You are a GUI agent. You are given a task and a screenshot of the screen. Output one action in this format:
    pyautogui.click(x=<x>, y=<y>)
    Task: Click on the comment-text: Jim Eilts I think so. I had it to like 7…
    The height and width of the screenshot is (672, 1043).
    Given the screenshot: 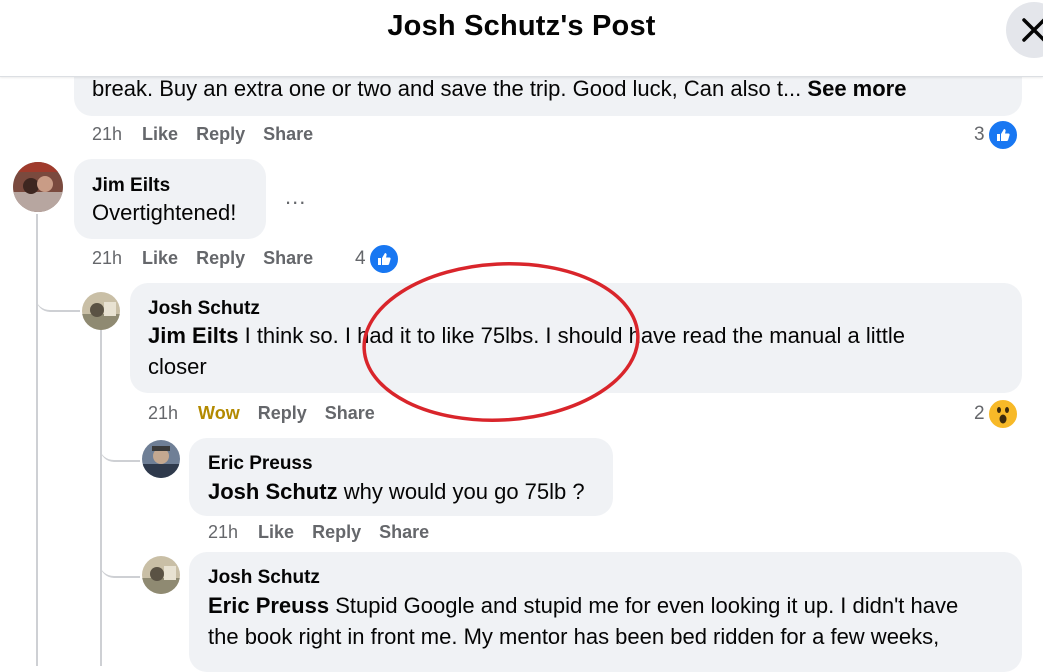 What is the action you would take?
    pyautogui.click(x=526, y=351)
    